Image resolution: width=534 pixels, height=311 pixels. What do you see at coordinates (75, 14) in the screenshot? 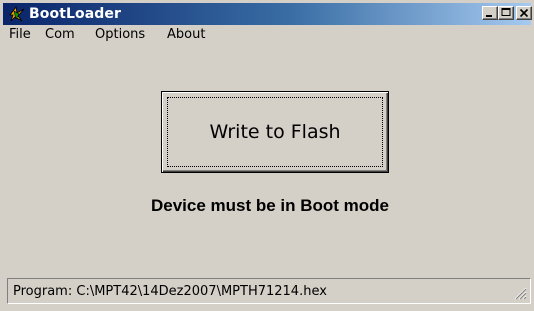
I see `window-title: BootLoader` at bounding box center [75, 14].